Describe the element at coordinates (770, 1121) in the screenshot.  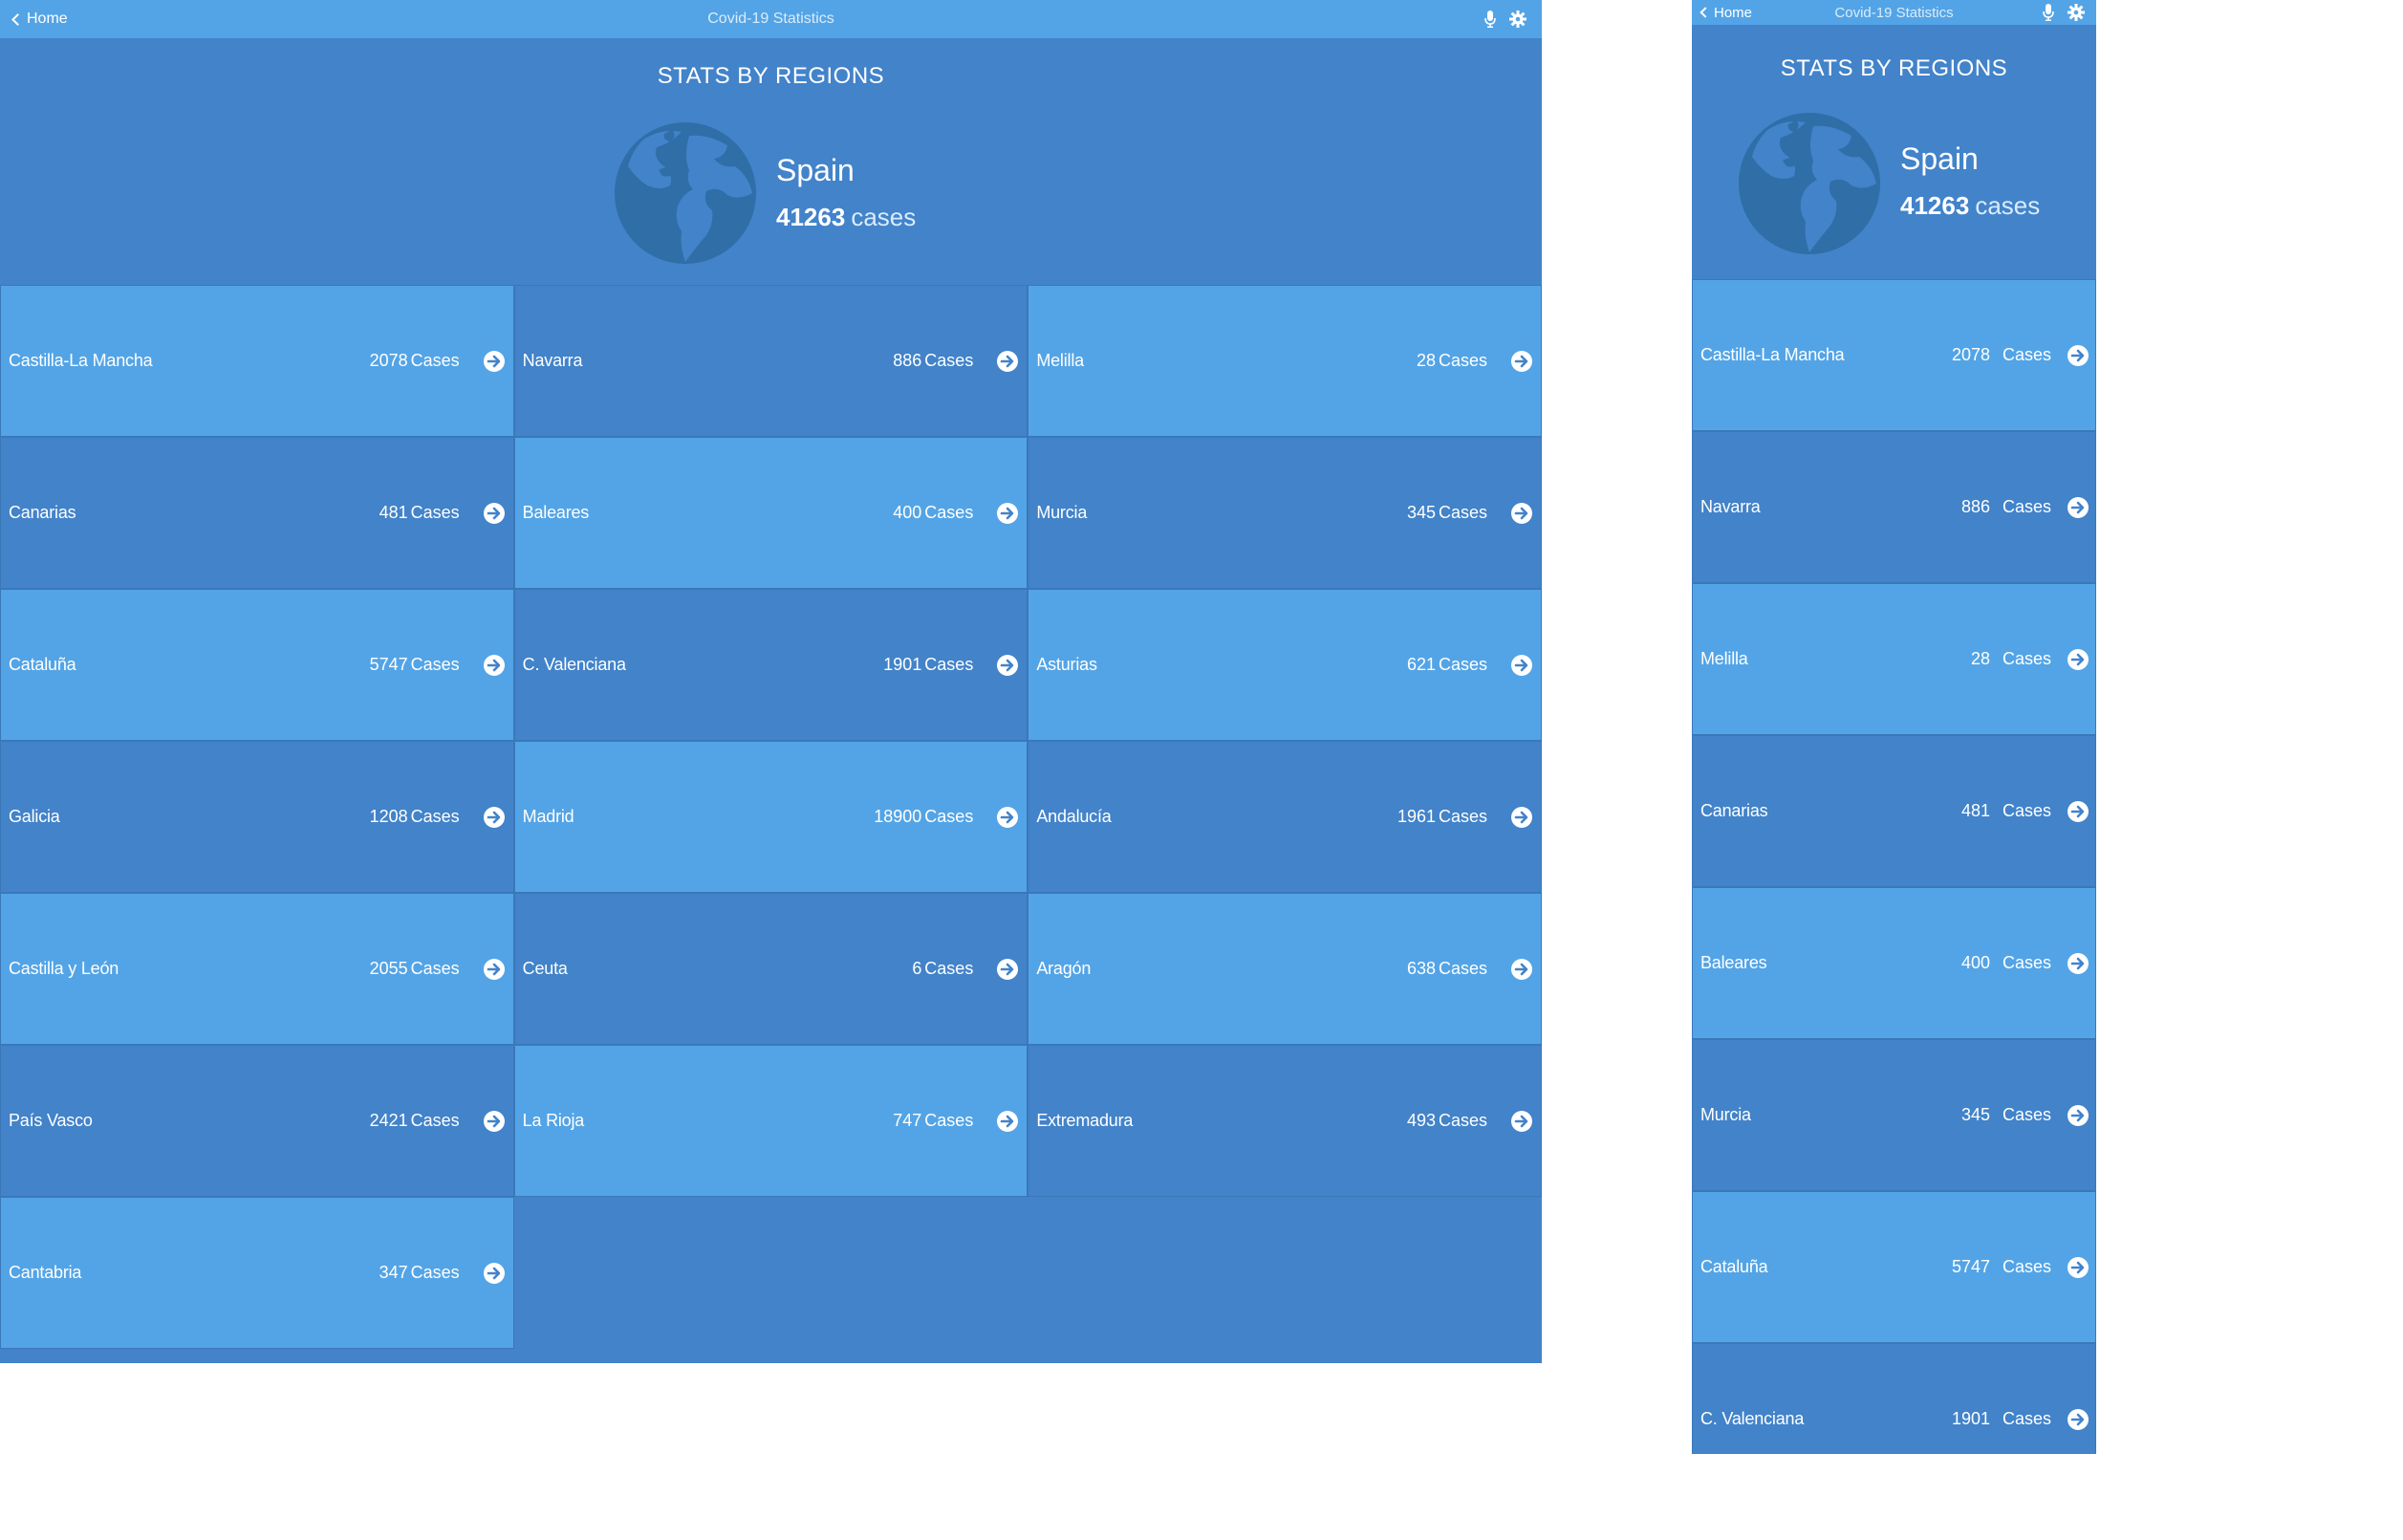
I see `region-tile-la-rioja: La Rioja 747 Cases` at that location.